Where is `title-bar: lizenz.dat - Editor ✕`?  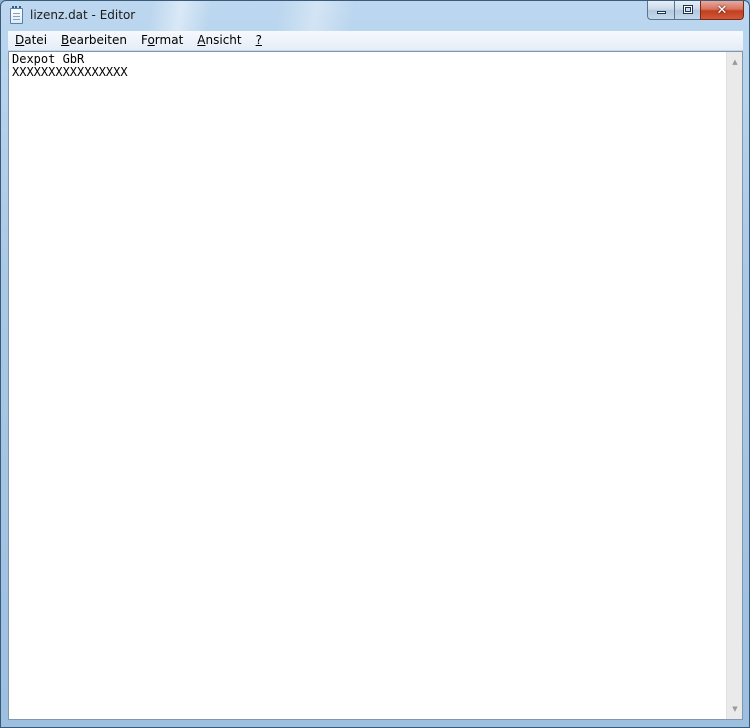 title-bar: lizenz.dat - Editor ✕ is located at coordinates (375, 15).